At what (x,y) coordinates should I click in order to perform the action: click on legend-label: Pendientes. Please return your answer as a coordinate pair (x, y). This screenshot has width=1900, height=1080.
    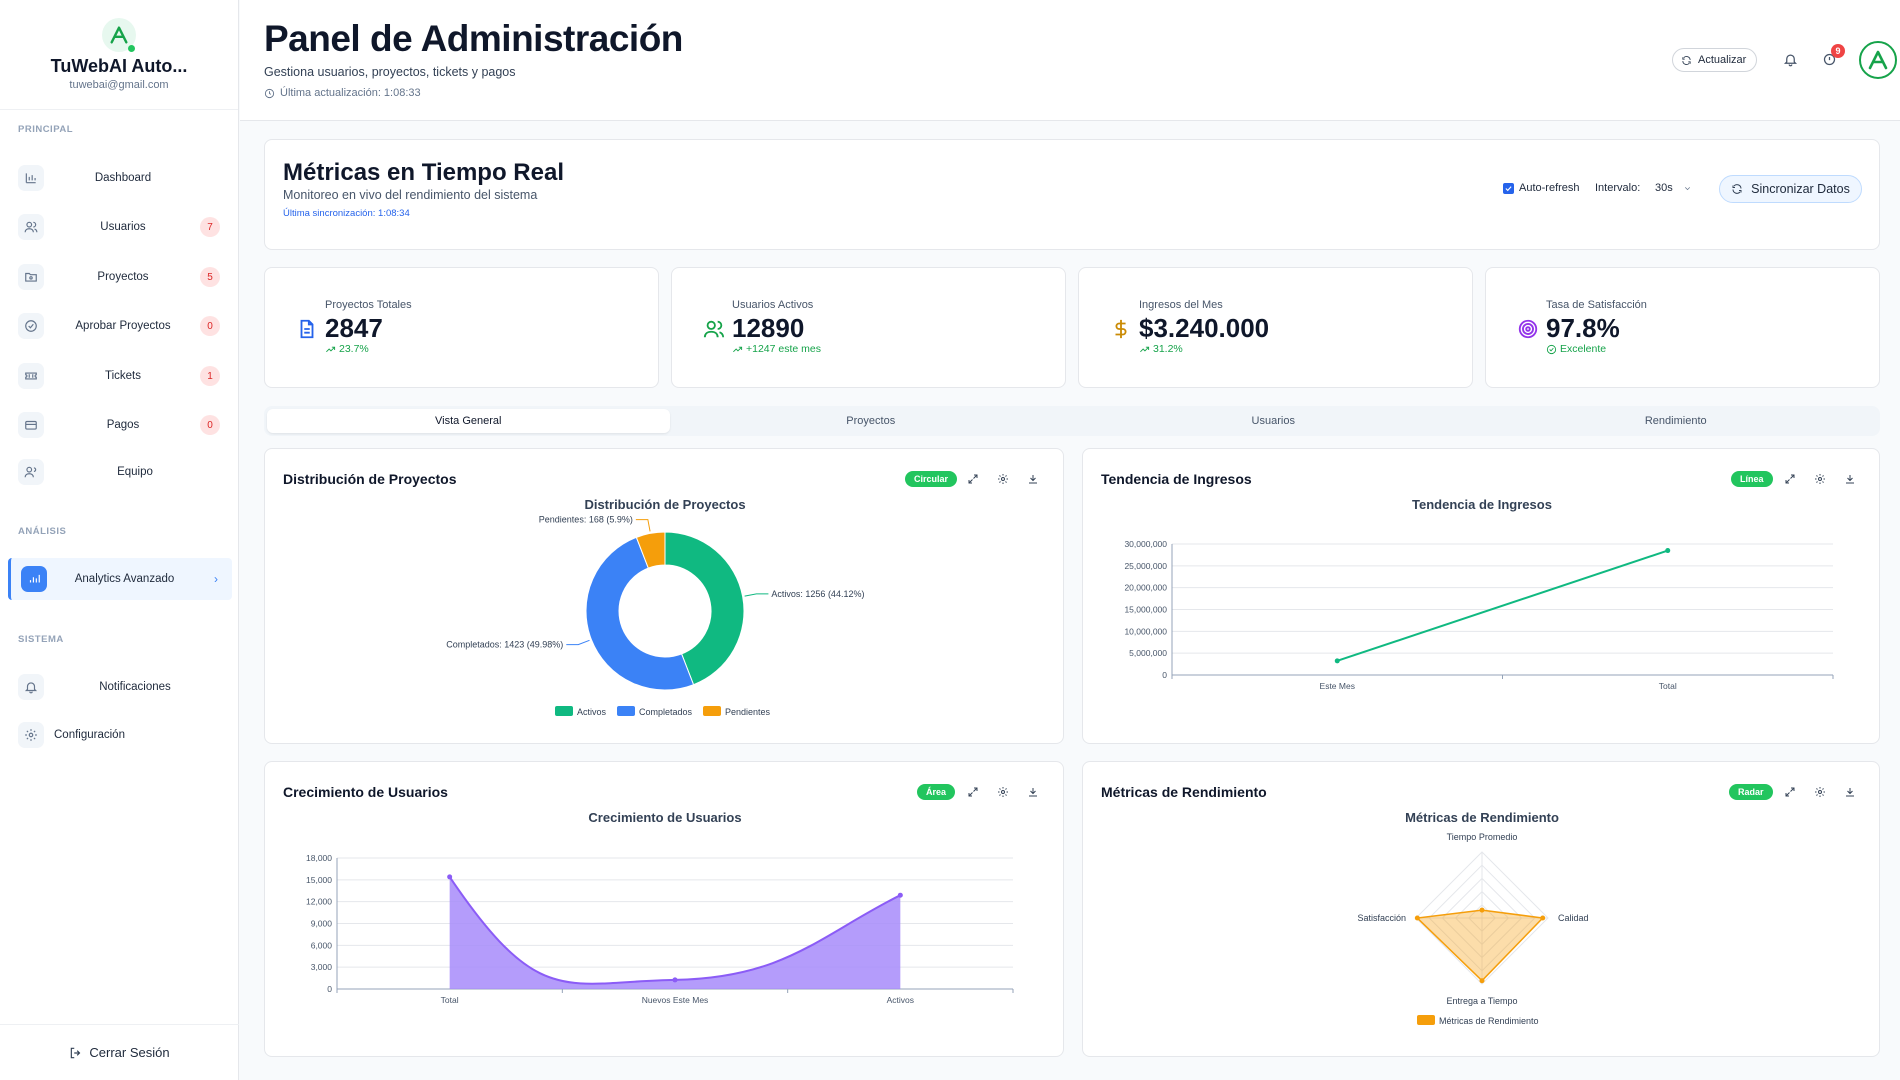
    Looking at the image, I should click on (748, 712).